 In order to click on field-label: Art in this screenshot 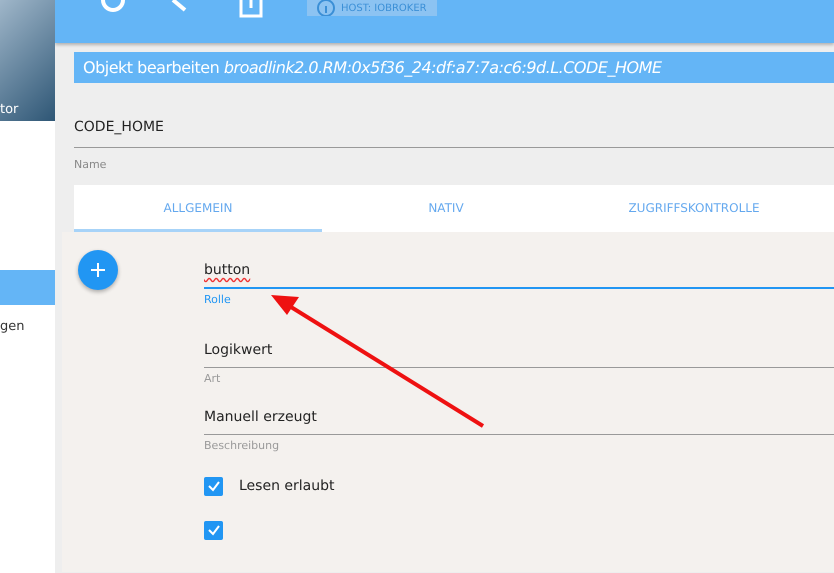, I will do `click(213, 378)`.